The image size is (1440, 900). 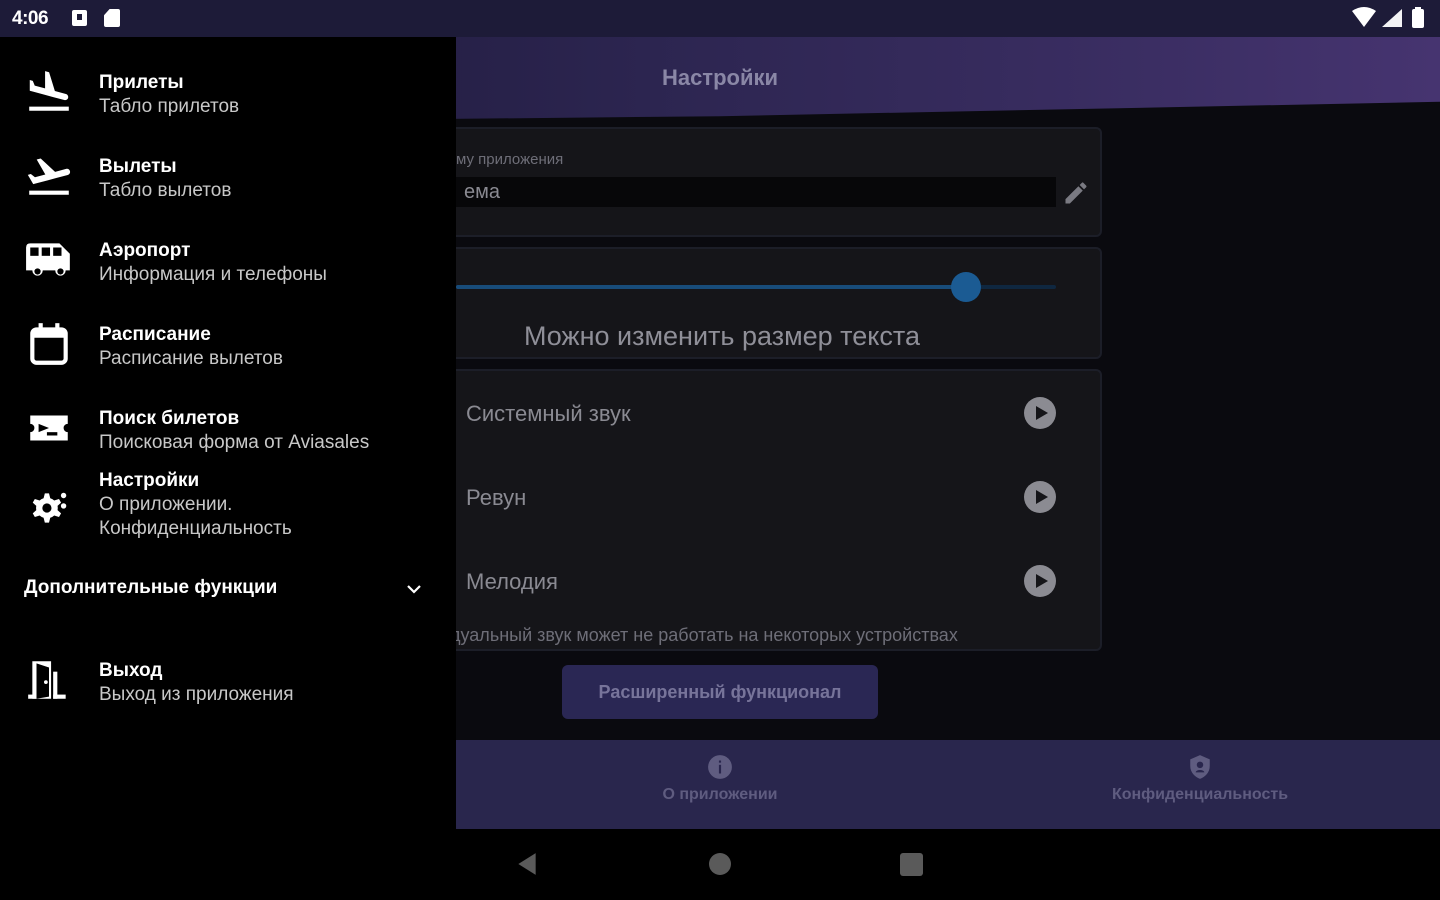 I want to click on drawer-item-title: Вылеты, so click(x=138, y=166).